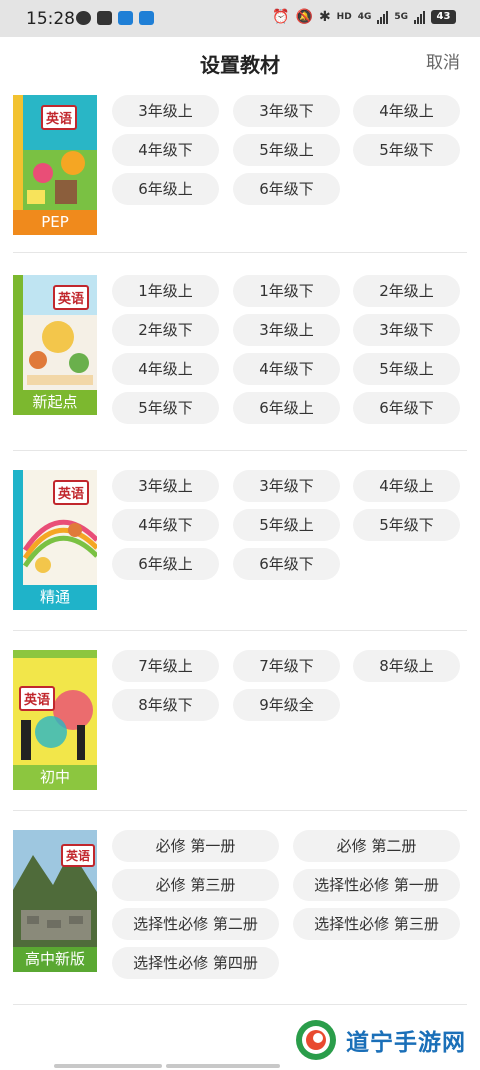 This screenshot has height=1070, width=480. What do you see at coordinates (286, 666) in the screenshot?
I see `grade-chip: 7年级下` at bounding box center [286, 666].